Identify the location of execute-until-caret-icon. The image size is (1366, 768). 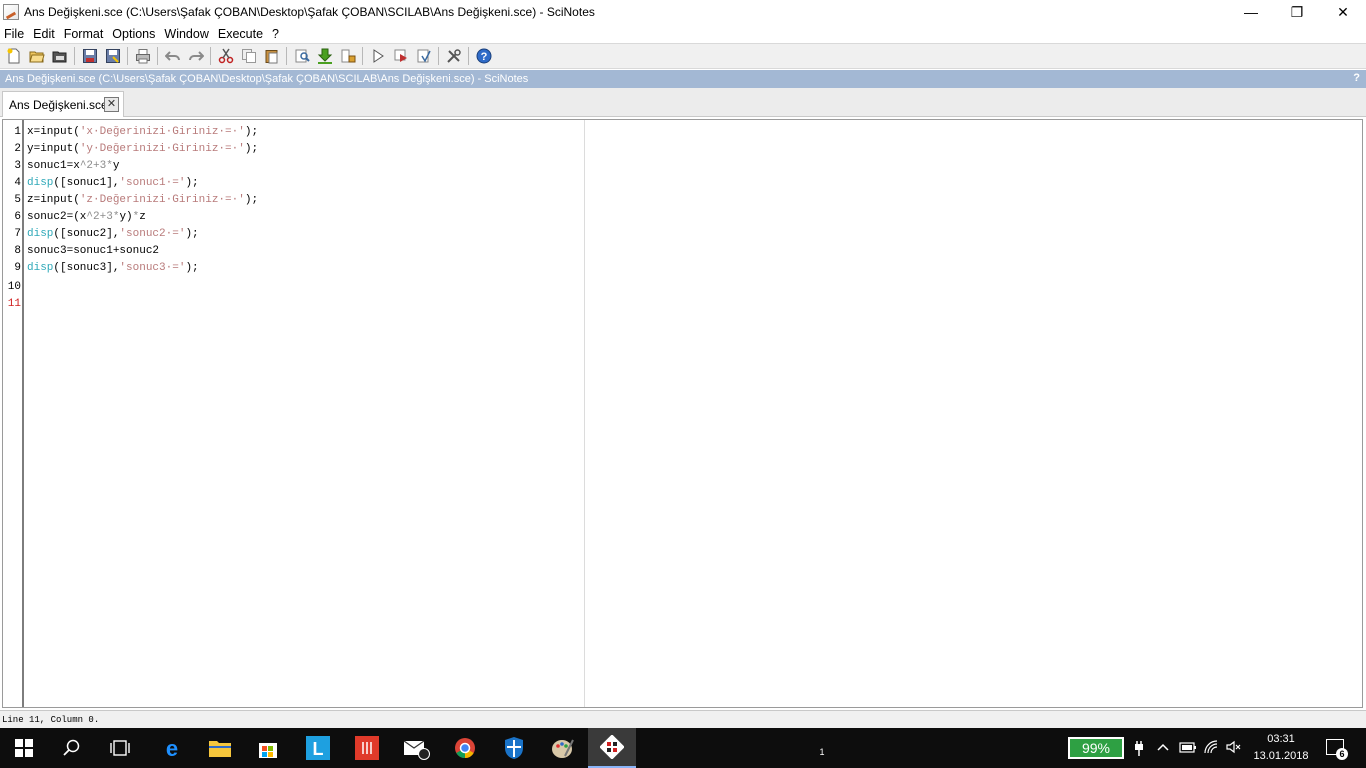
(400, 55).